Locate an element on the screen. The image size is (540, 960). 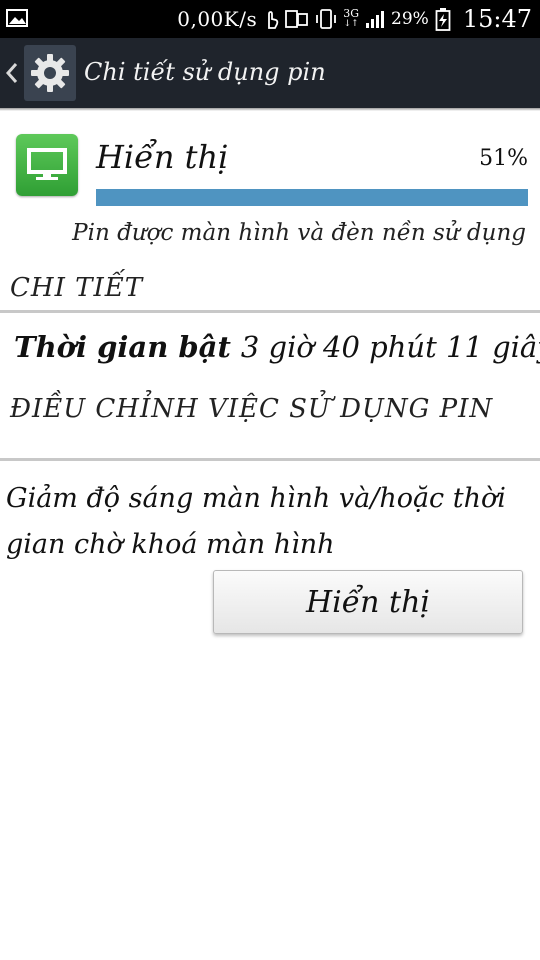
data-3g-icon: 3G ↓↑ is located at coordinates (351, 18).